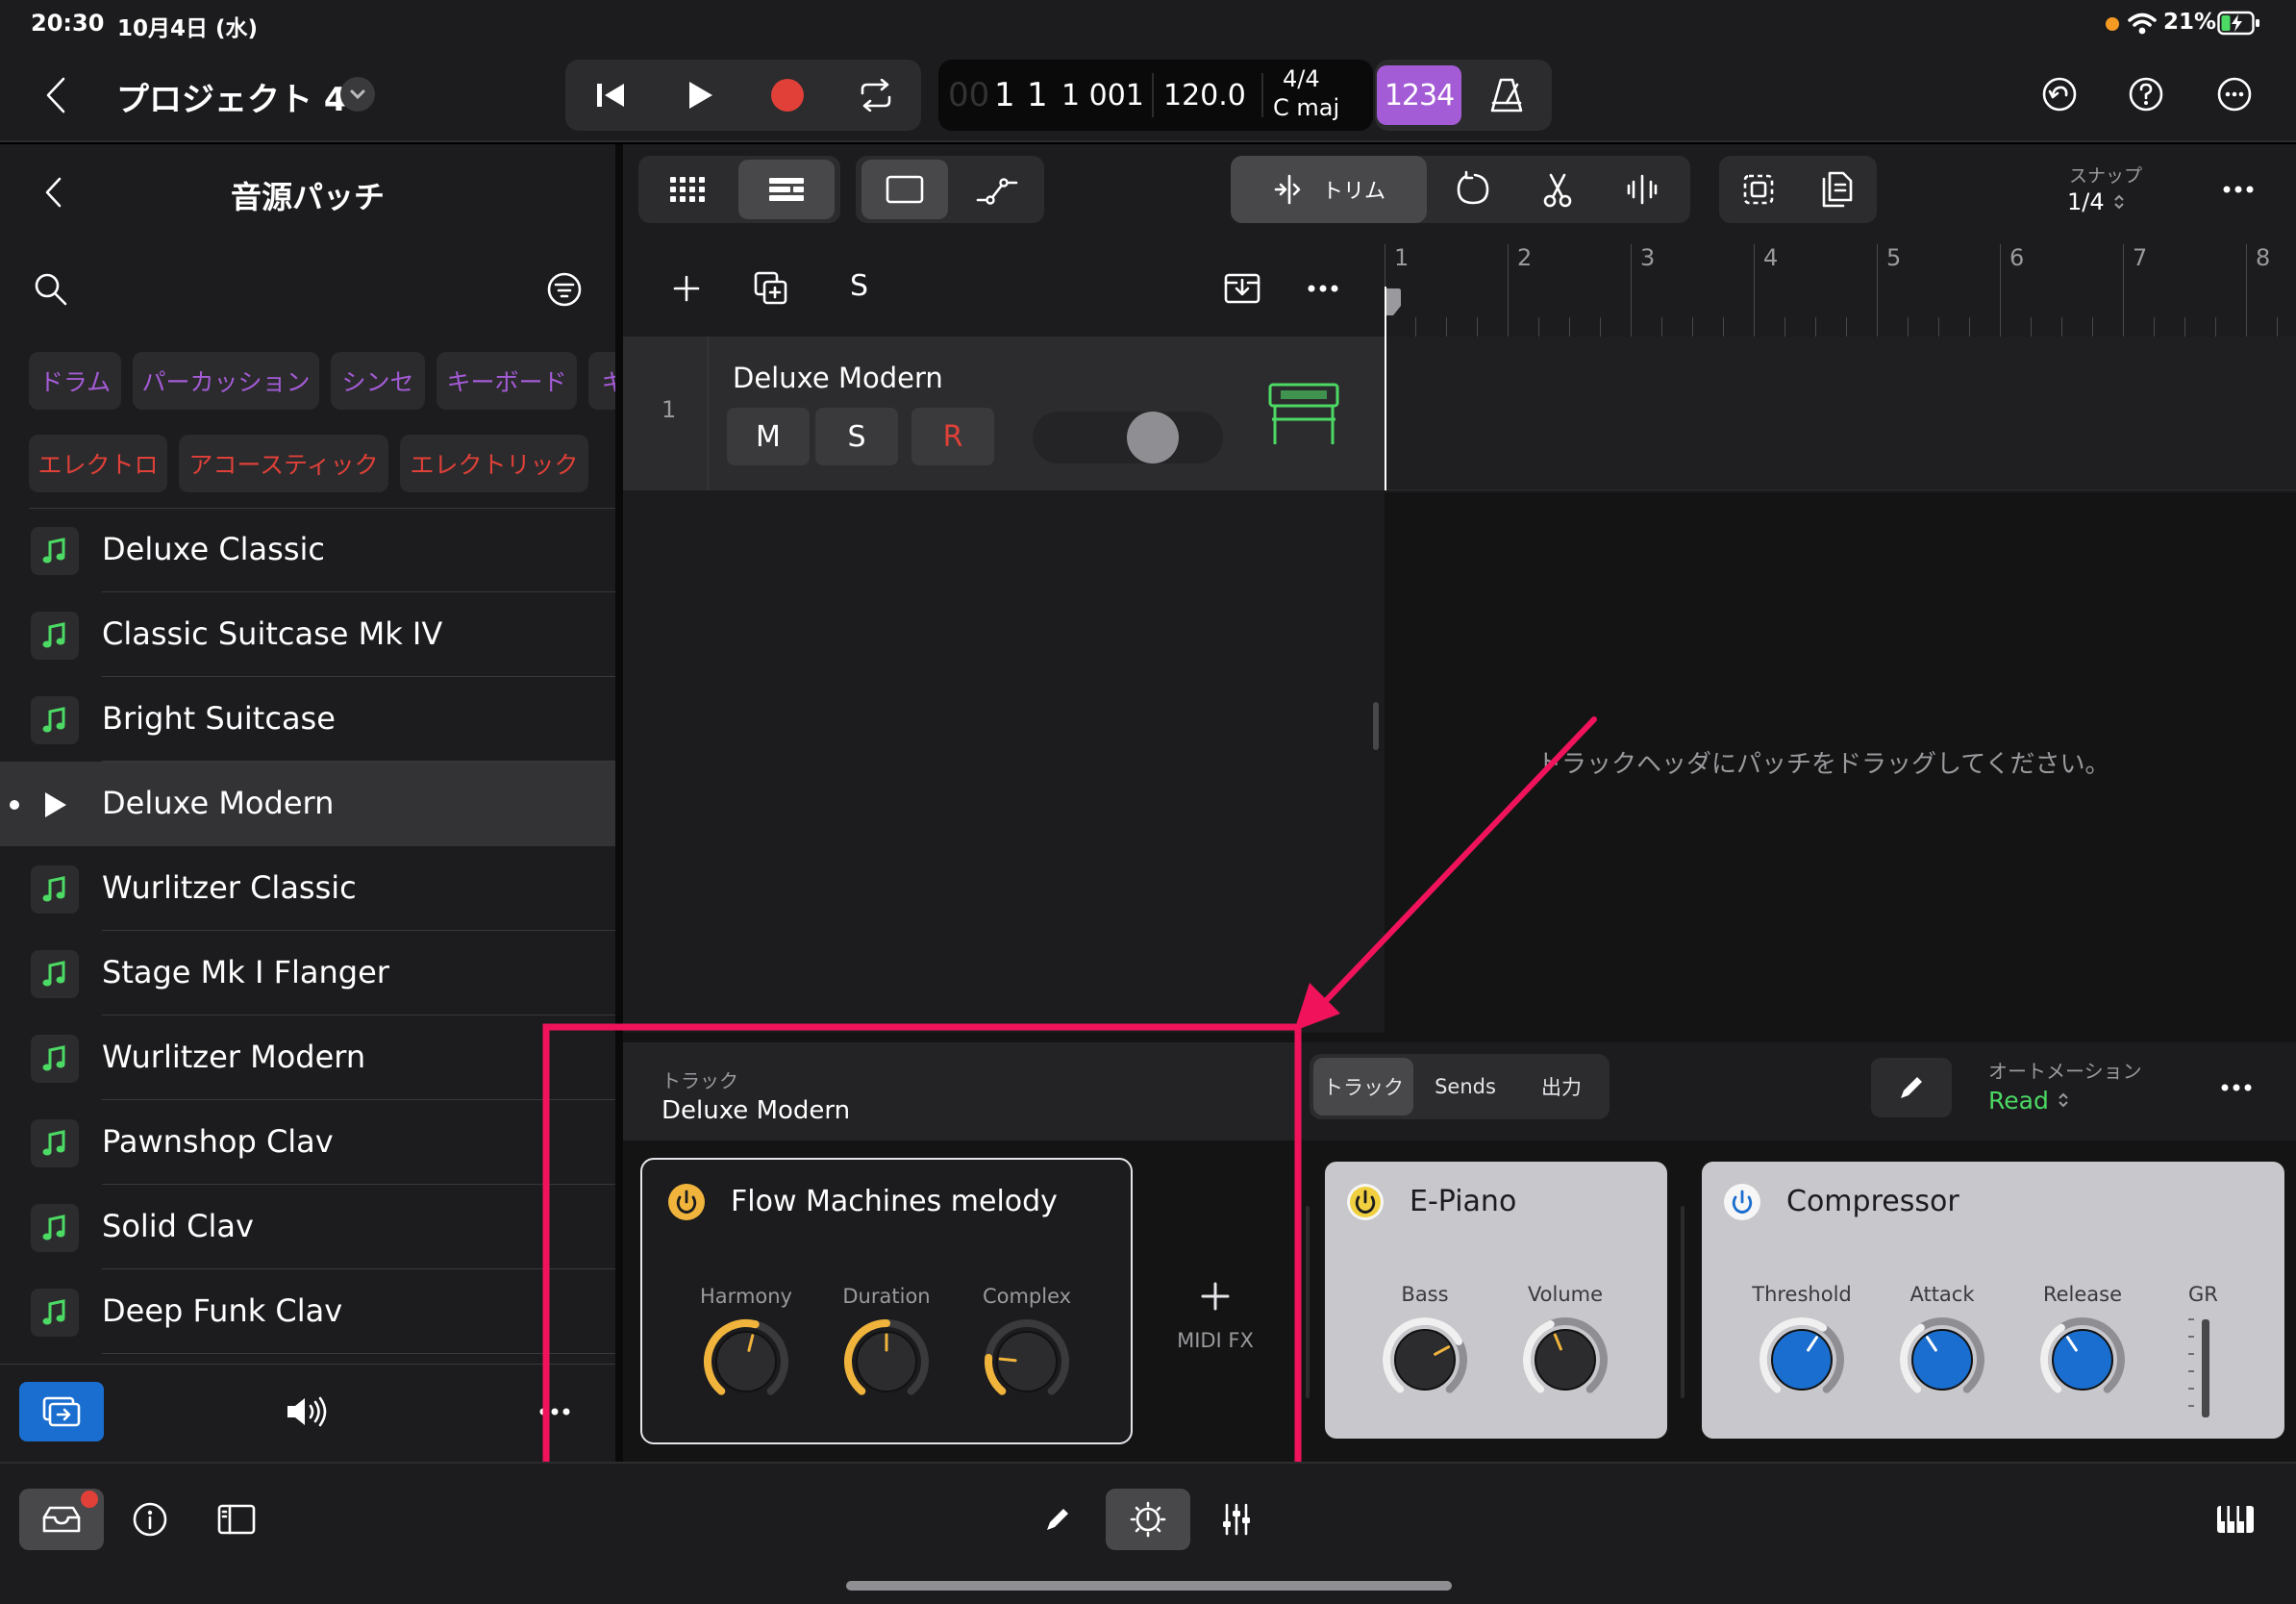 The image size is (2296, 1604). Describe the element at coordinates (61, 1411) in the screenshot. I see `replace-patch-button` at that location.